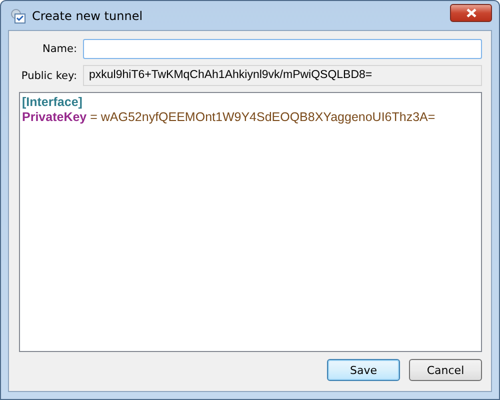 The width and height of the screenshot is (500, 400). What do you see at coordinates (445, 370) in the screenshot?
I see `dialog-button: Cancel` at bounding box center [445, 370].